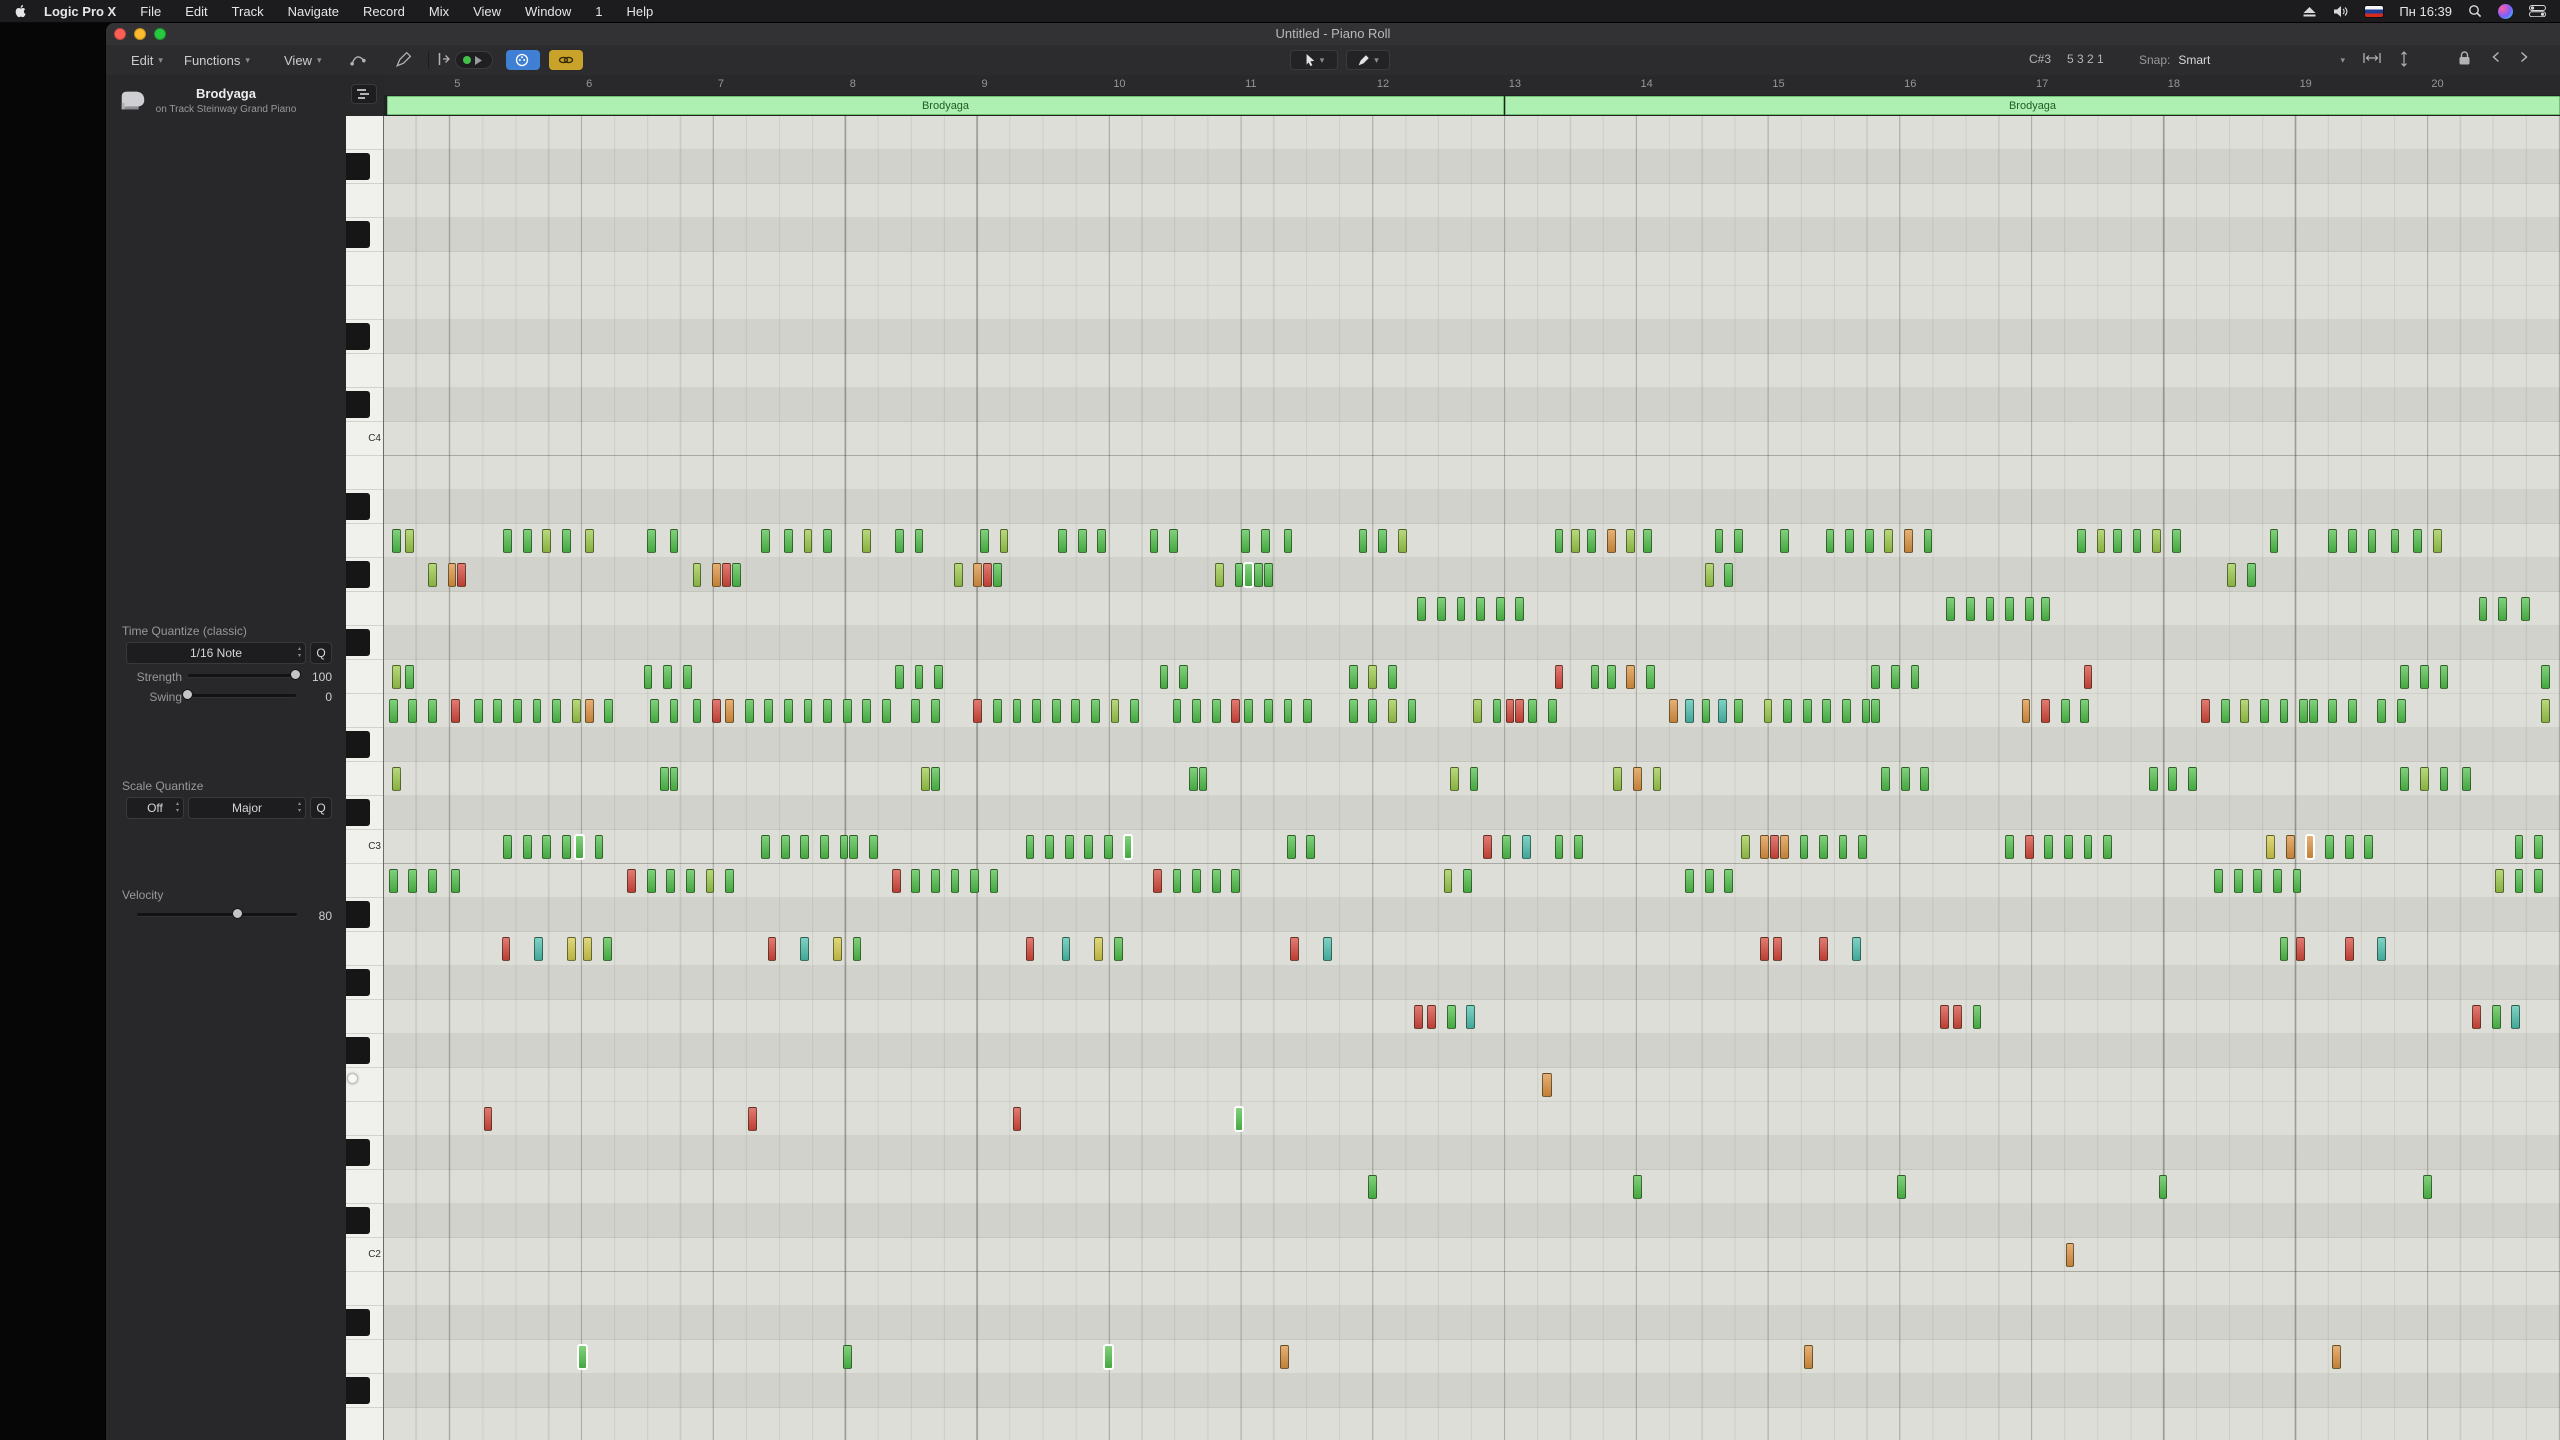  Describe the element at coordinates (217, 60) in the screenshot. I see `functions-menu: Functions ▾` at that location.